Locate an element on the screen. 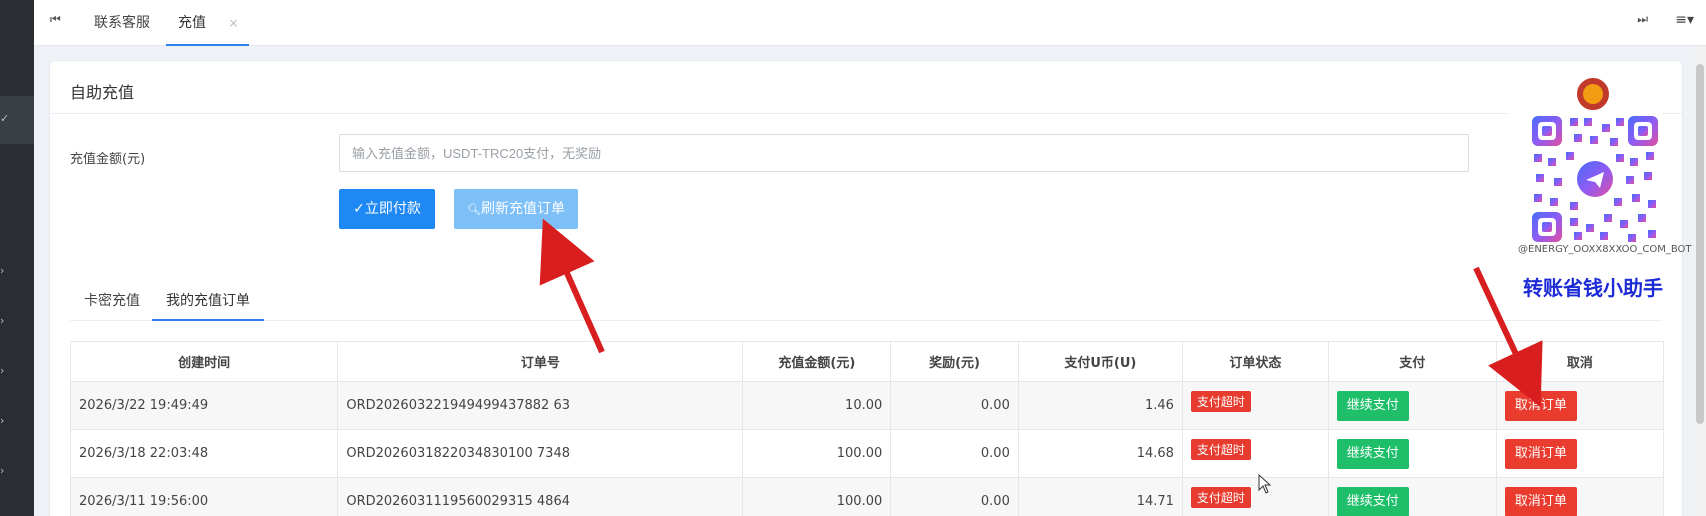  column-header: 订单状态 is located at coordinates (1255, 361).